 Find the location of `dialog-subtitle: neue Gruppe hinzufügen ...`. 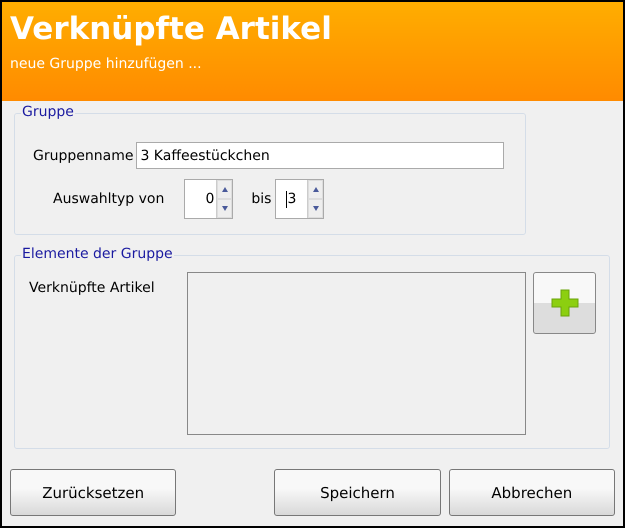

dialog-subtitle: neue Gruppe hinzufügen ... is located at coordinates (106, 64).